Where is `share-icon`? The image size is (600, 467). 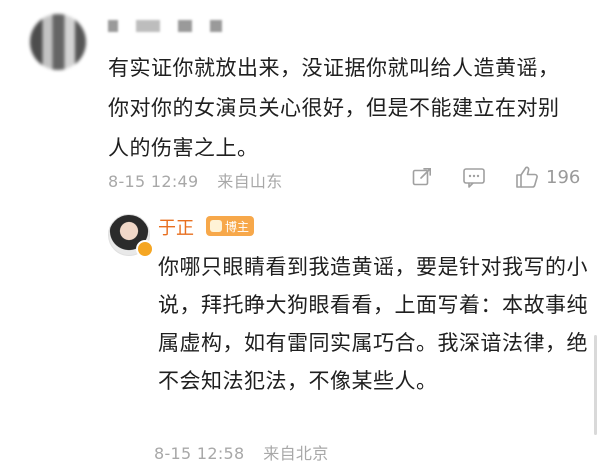 share-icon is located at coordinates (422, 177).